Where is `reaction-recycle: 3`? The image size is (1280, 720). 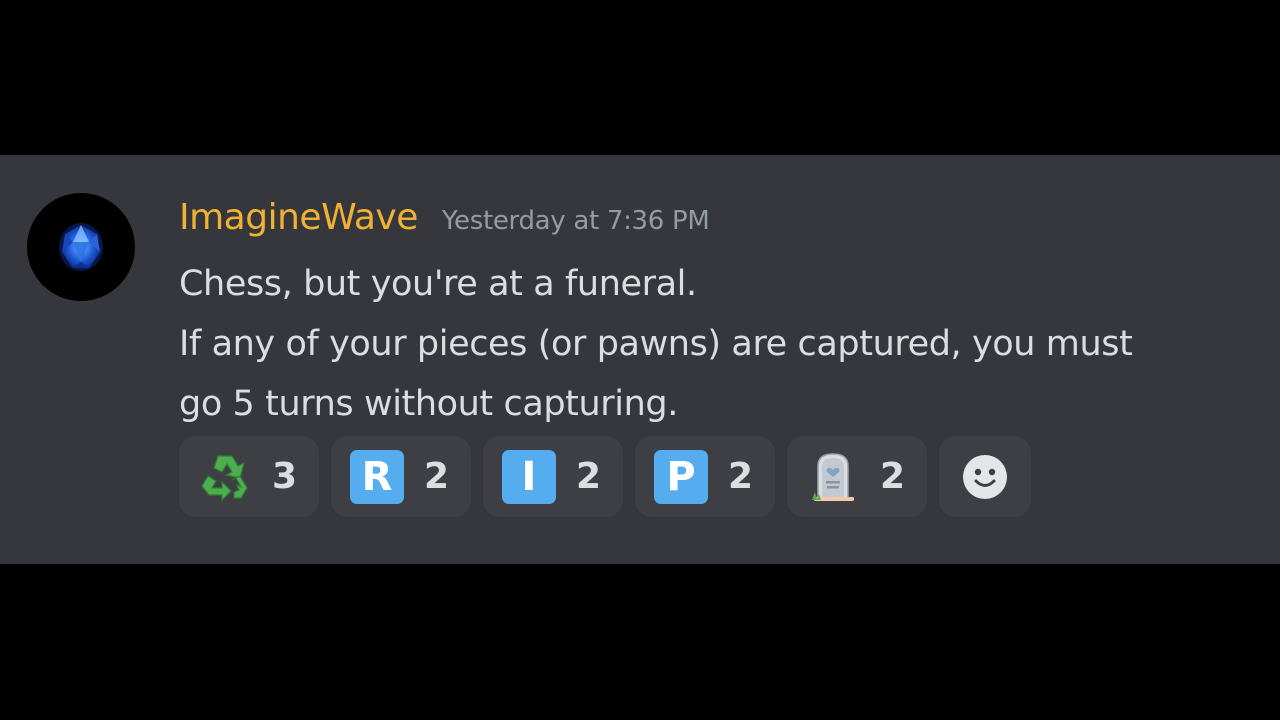
reaction-recycle: 3 is located at coordinates (249, 476).